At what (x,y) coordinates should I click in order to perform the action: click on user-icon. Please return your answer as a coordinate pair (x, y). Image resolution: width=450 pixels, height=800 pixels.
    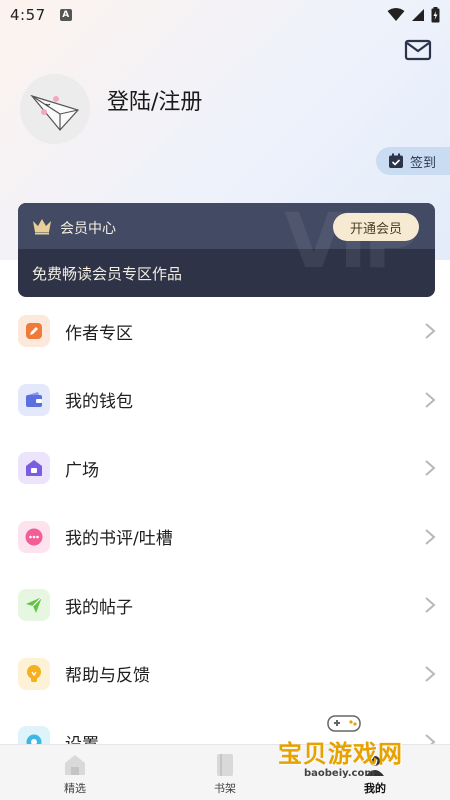
    Looking at the image, I should click on (375, 766).